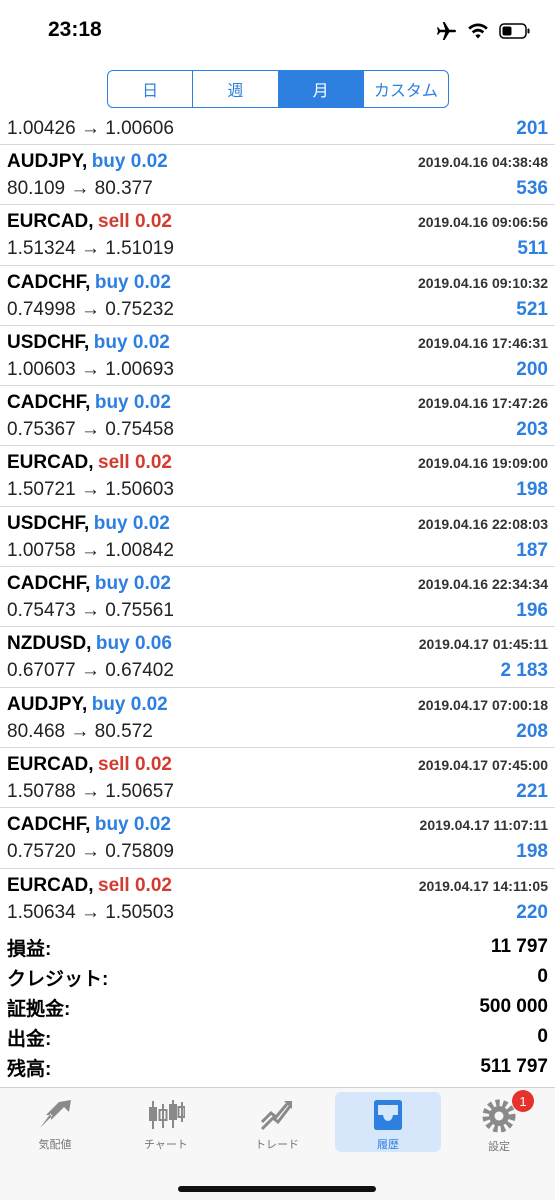 This screenshot has height=1200, width=555. What do you see at coordinates (90, 128) in the screenshot?
I see `trade-prices: 1.00426 → 1.00606` at bounding box center [90, 128].